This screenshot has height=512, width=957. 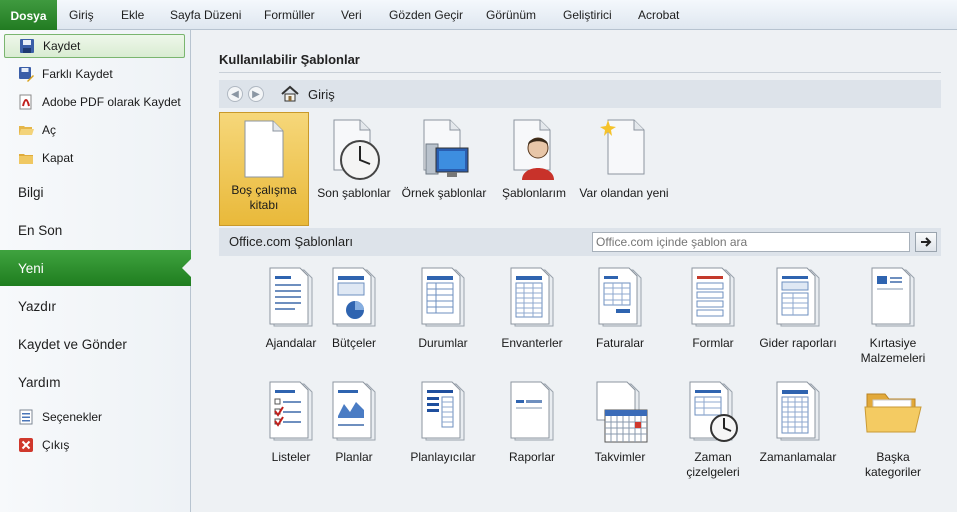 I want to click on category-label: Faturalar, so click(x=620, y=343).